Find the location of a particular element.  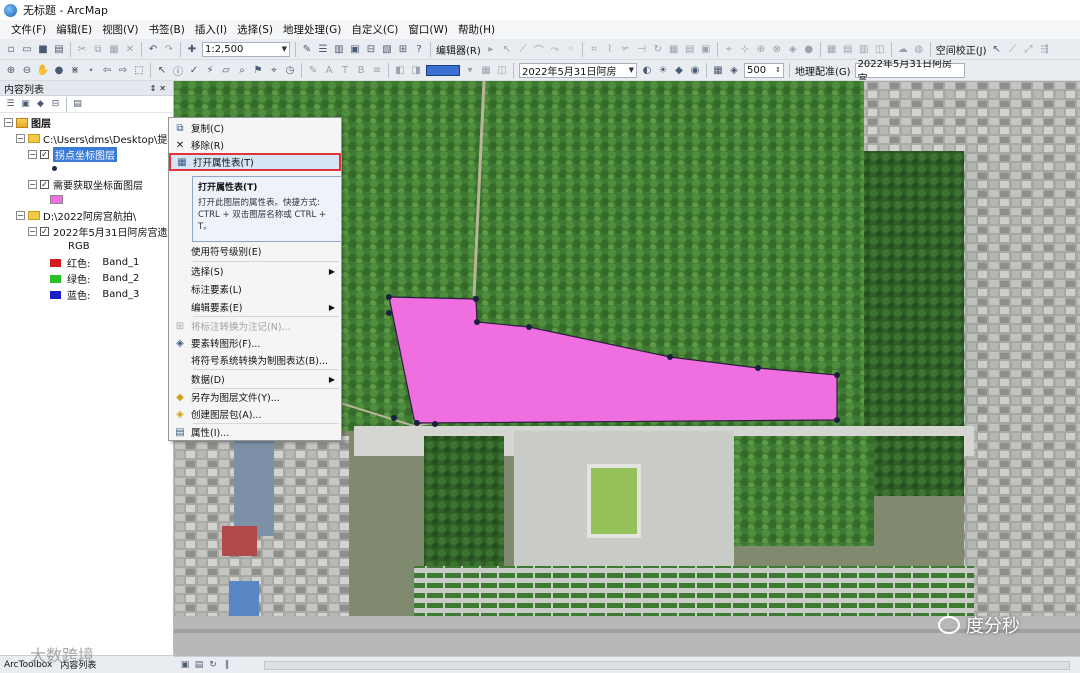

grid-icon: ▦ is located at coordinates (832, 49).